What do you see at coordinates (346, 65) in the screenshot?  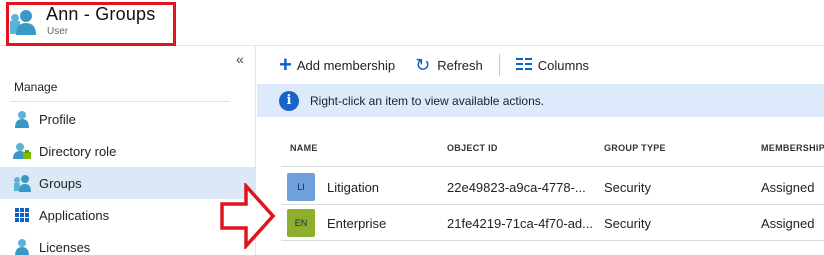 I see `add-membership-label: Add membership` at bounding box center [346, 65].